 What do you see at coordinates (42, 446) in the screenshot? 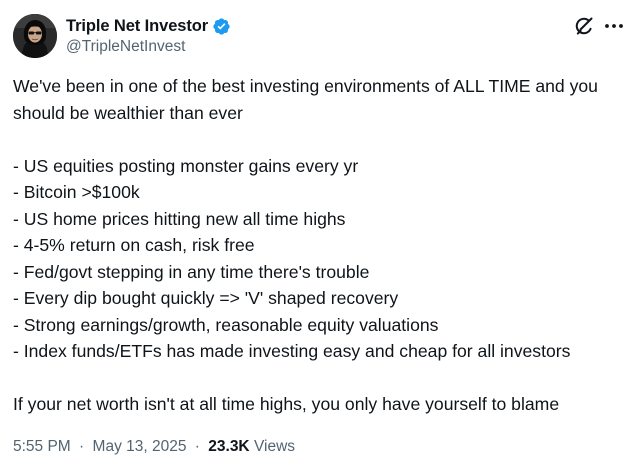
I see `tweet-time: 5:55 PM` at bounding box center [42, 446].